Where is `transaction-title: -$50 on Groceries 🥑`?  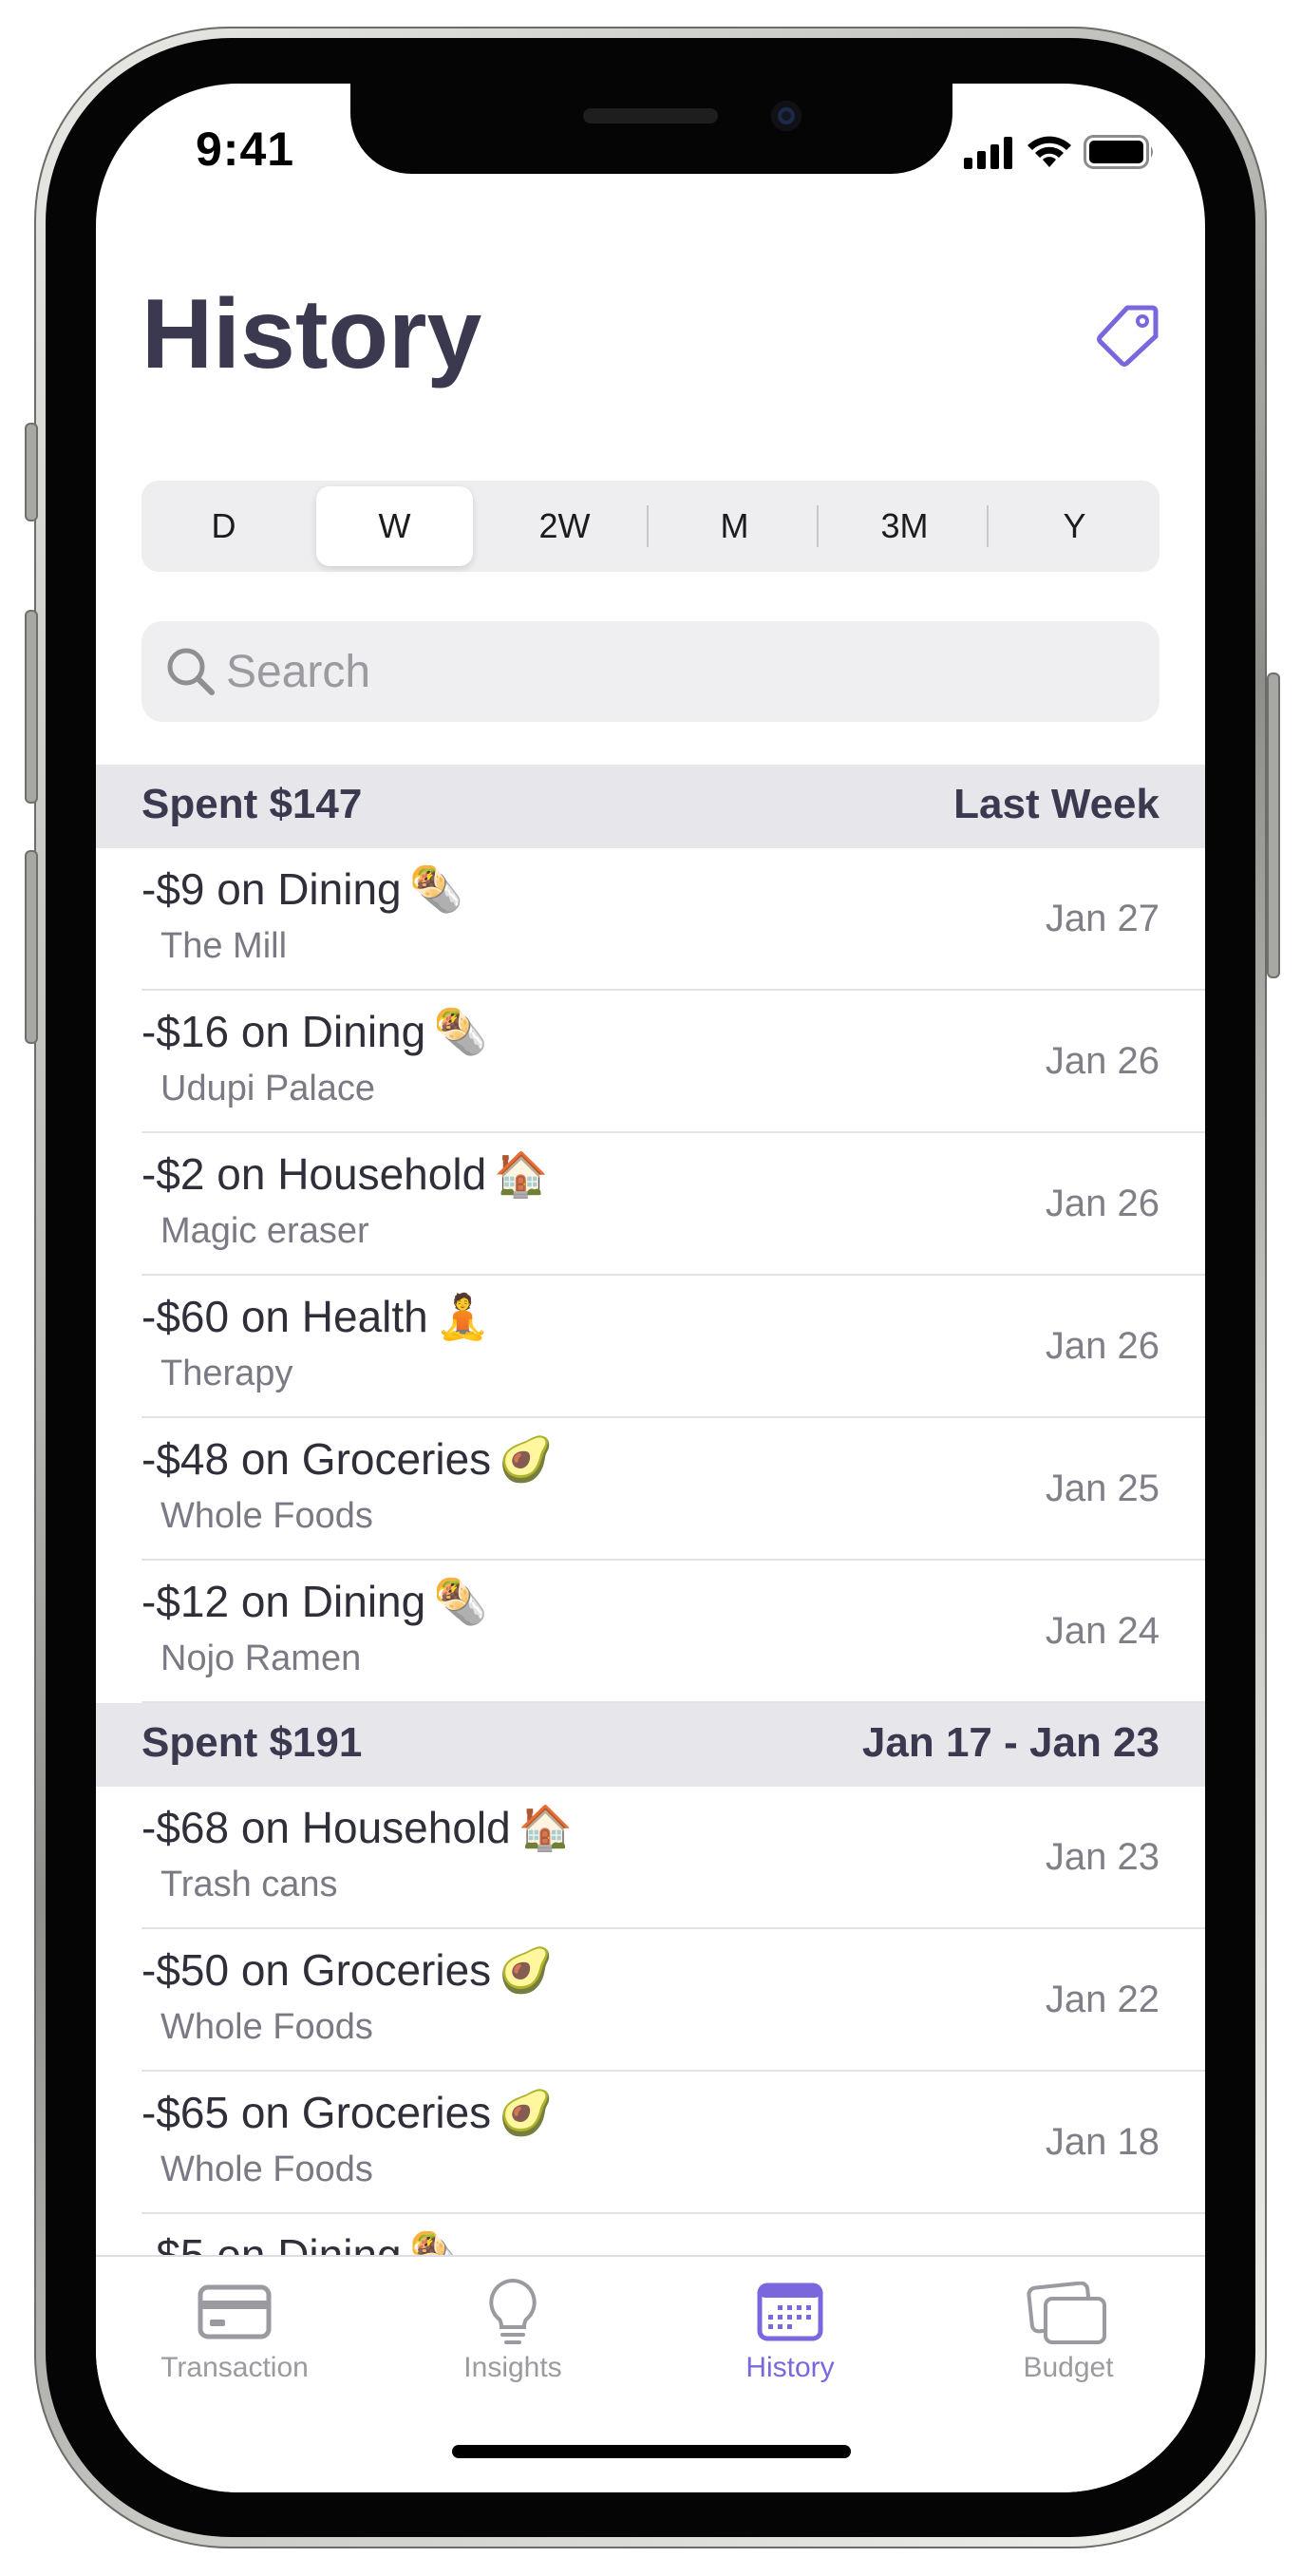 transaction-title: -$50 on Groceries 🥑 is located at coordinates (347, 1970).